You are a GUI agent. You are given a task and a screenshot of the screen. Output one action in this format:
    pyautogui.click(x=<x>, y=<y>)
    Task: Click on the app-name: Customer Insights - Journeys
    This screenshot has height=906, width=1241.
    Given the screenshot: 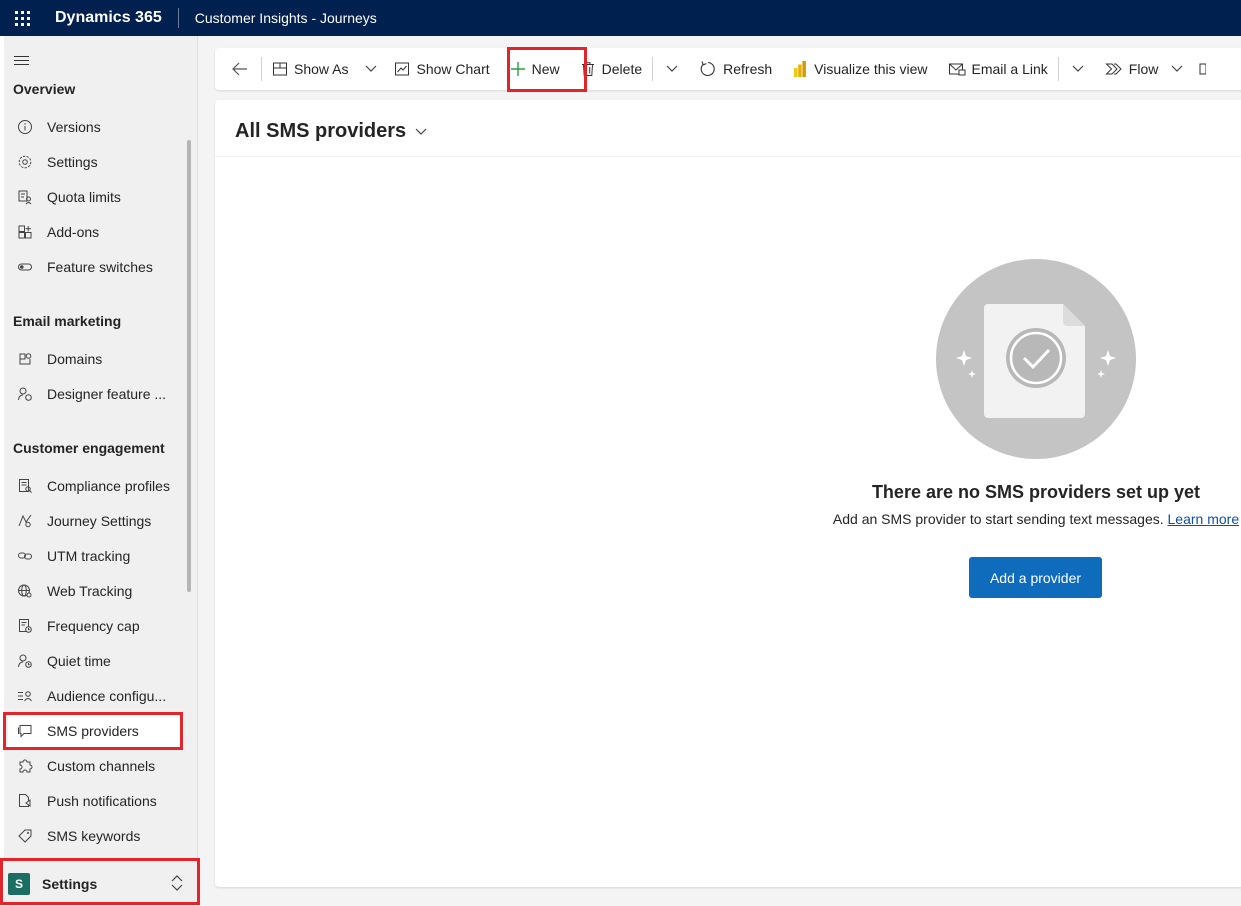 What is the action you would take?
    pyautogui.click(x=278, y=18)
    